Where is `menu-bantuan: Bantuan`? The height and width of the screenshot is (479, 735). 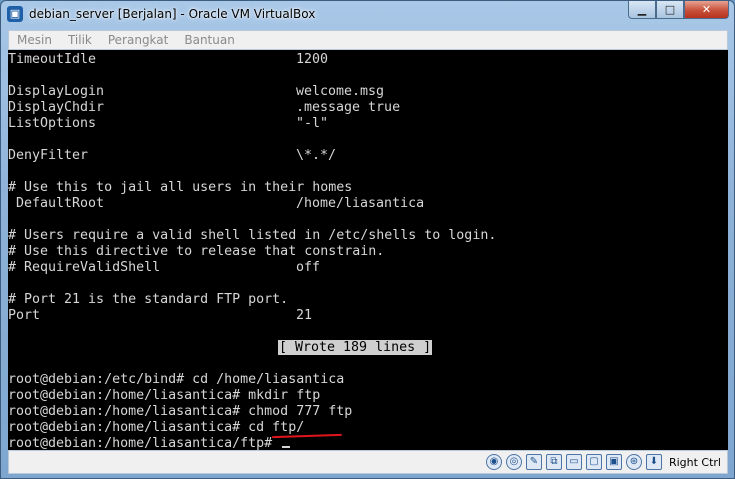
menu-bantuan: Bantuan is located at coordinates (209, 40).